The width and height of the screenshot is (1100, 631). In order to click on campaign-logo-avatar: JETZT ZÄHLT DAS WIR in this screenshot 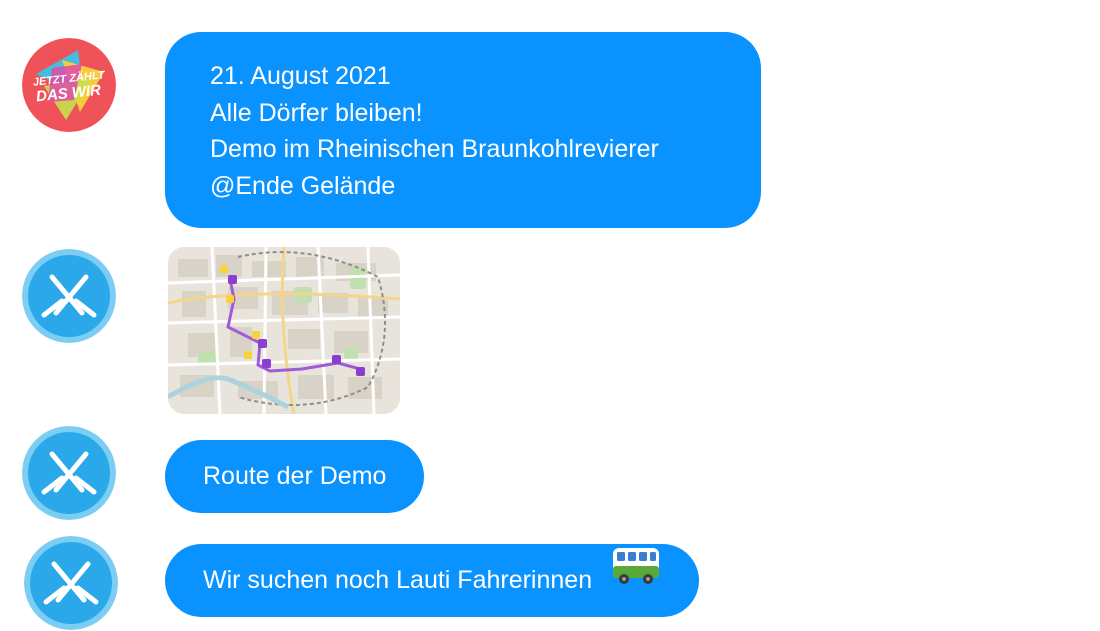, I will do `click(69, 85)`.